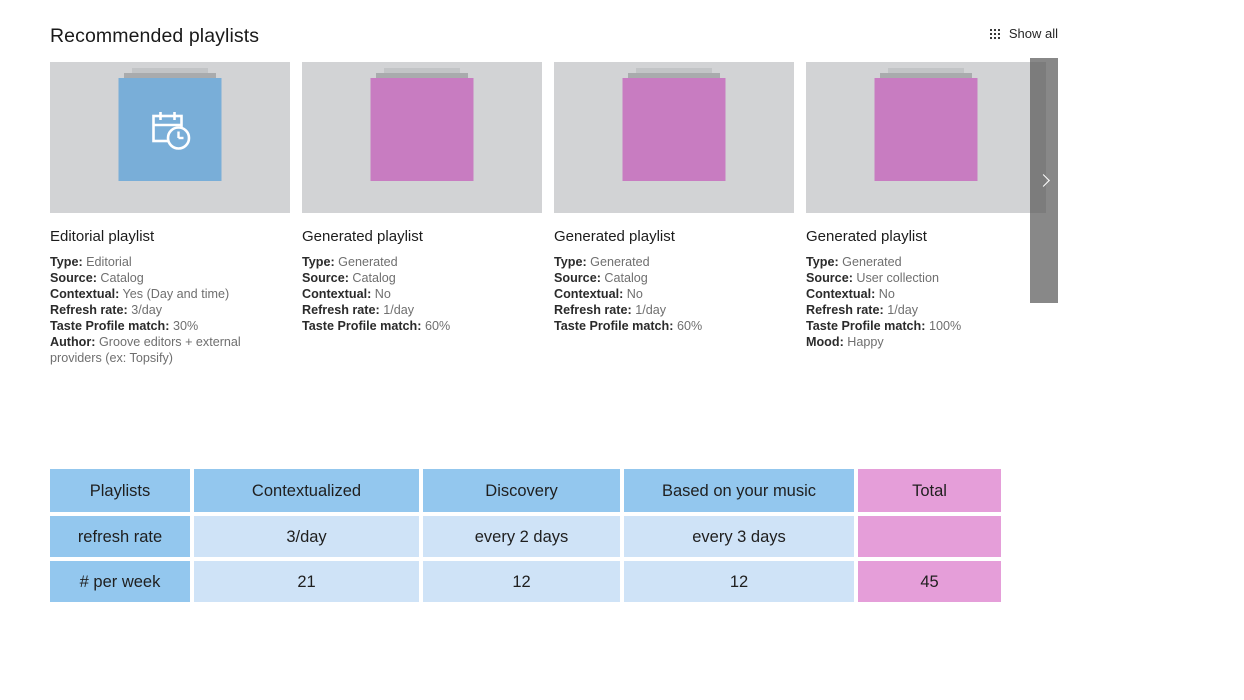  Describe the element at coordinates (120, 536) in the screenshot. I see `table-row-label: refresh rate` at that location.